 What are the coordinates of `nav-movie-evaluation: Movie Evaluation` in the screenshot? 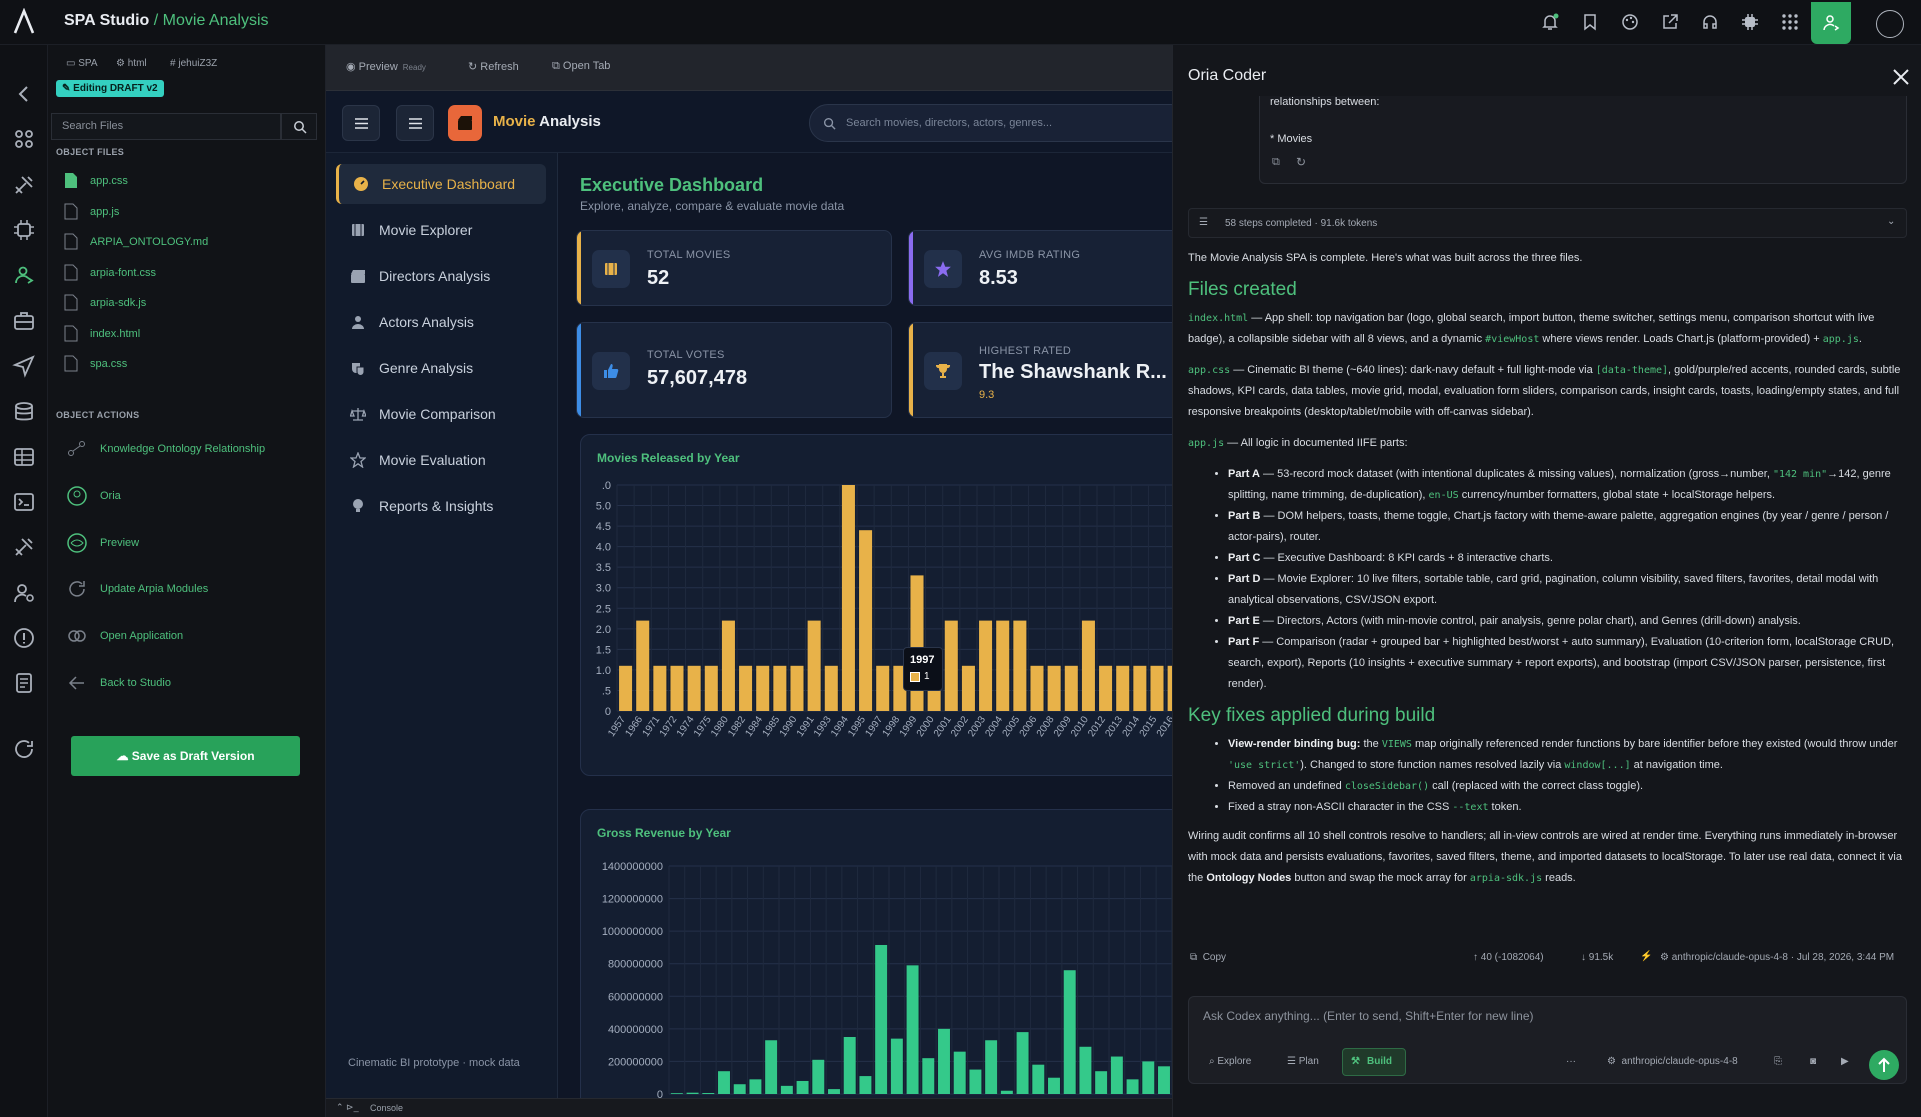 It's located at (441, 460).